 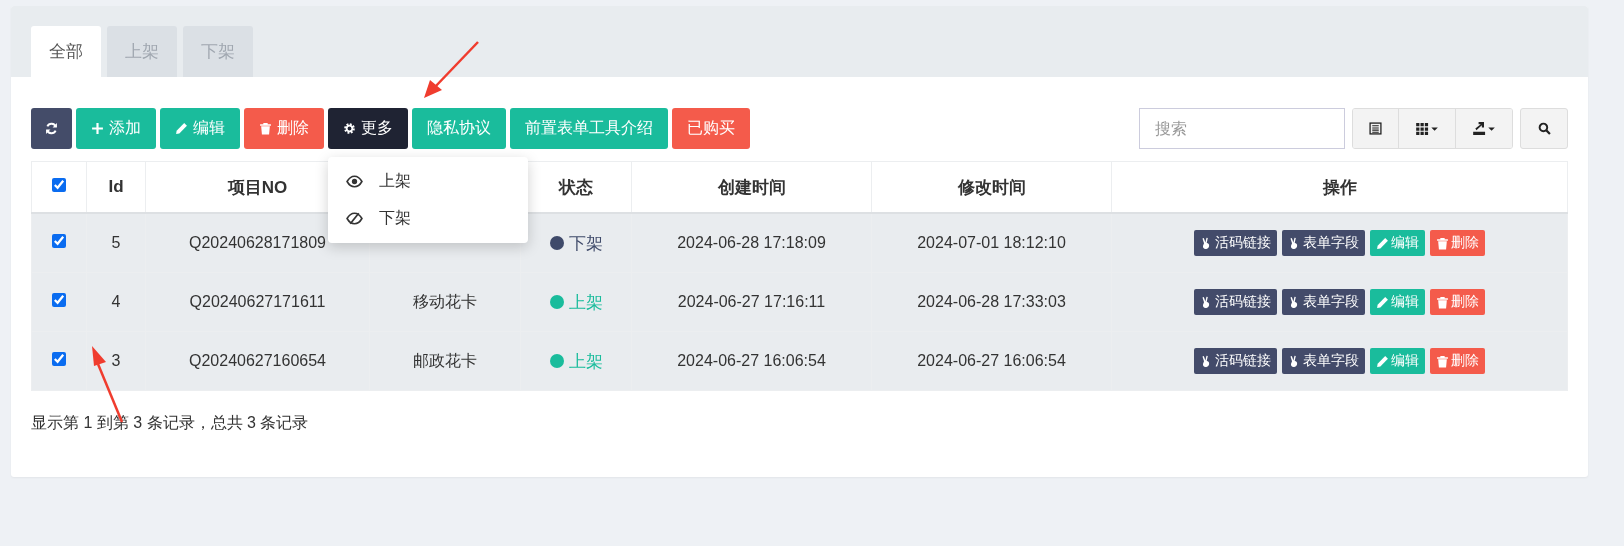 I want to click on refresh-button, so click(x=51, y=128).